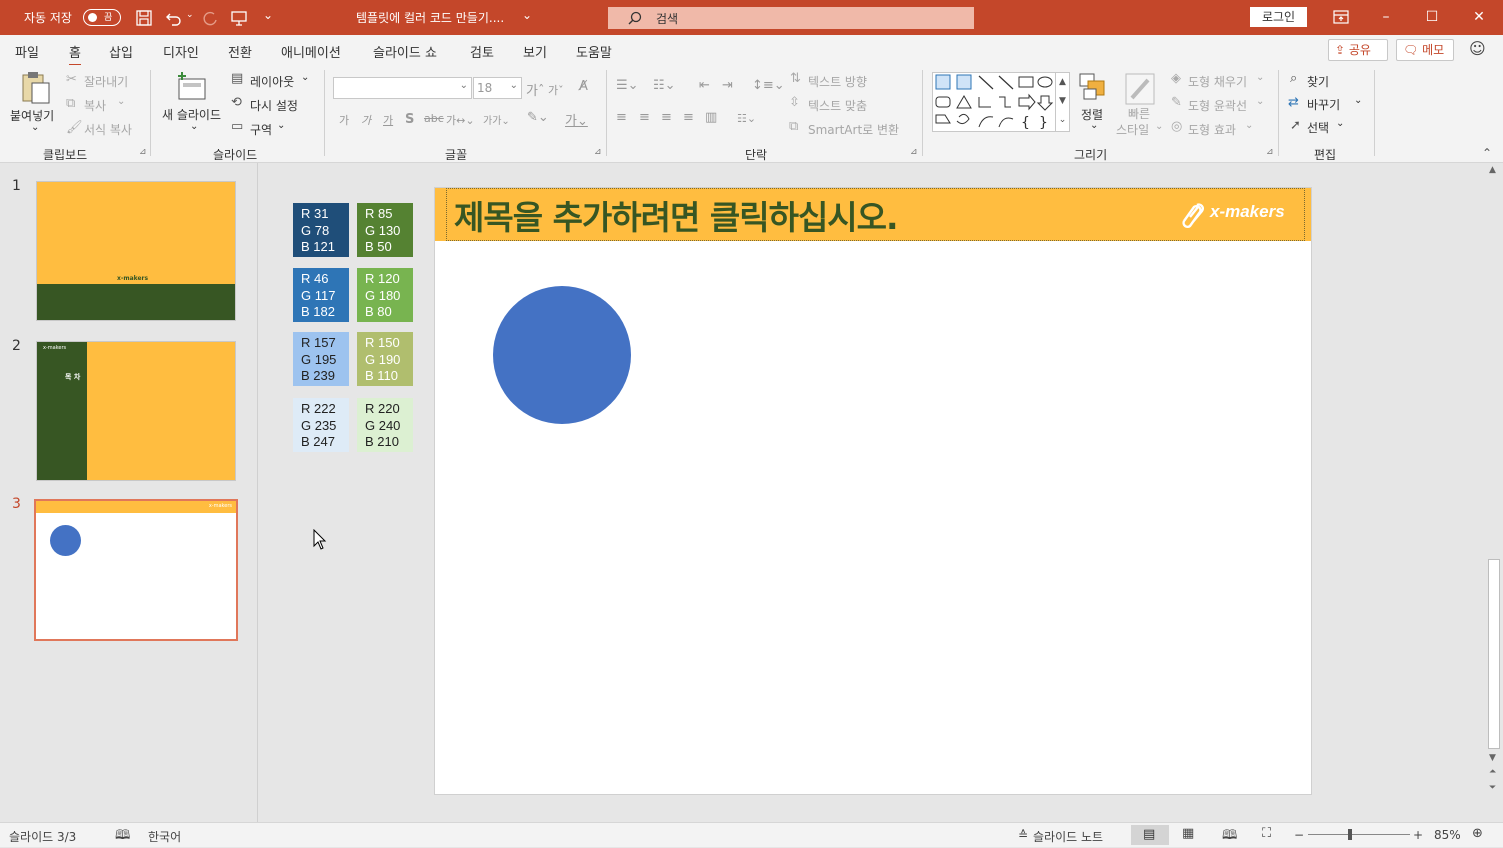 This screenshot has height=848, width=1503. What do you see at coordinates (1229, 837) in the screenshot?
I see `reading-view-icon: 🕮` at bounding box center [1229, 837].